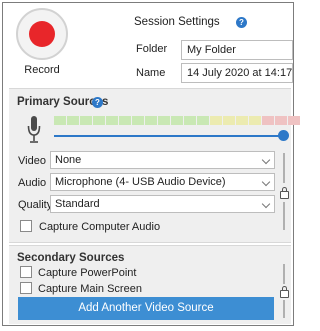  I want to click on capture-computer-audio-label: Capture Computer Audio, so click(100, 227).